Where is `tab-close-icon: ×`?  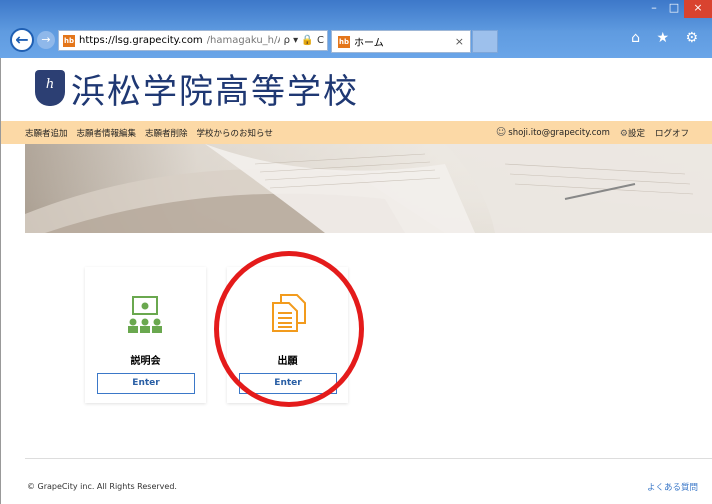
tab-close-icon: × is located at coordinates (459, 41).